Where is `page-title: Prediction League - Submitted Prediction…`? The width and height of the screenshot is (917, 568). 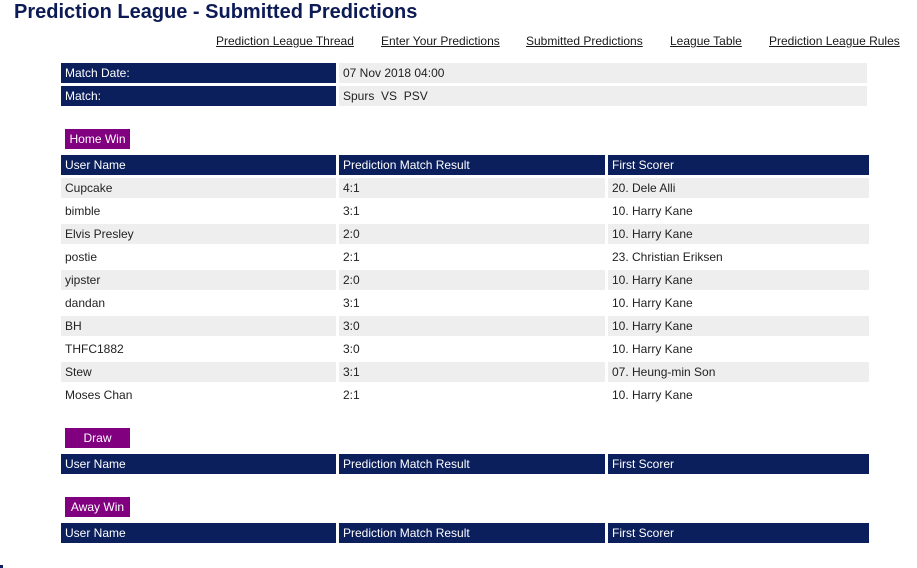 page-title: Prediction League - Submitted Prediction… is located at coordinates (216, 12).